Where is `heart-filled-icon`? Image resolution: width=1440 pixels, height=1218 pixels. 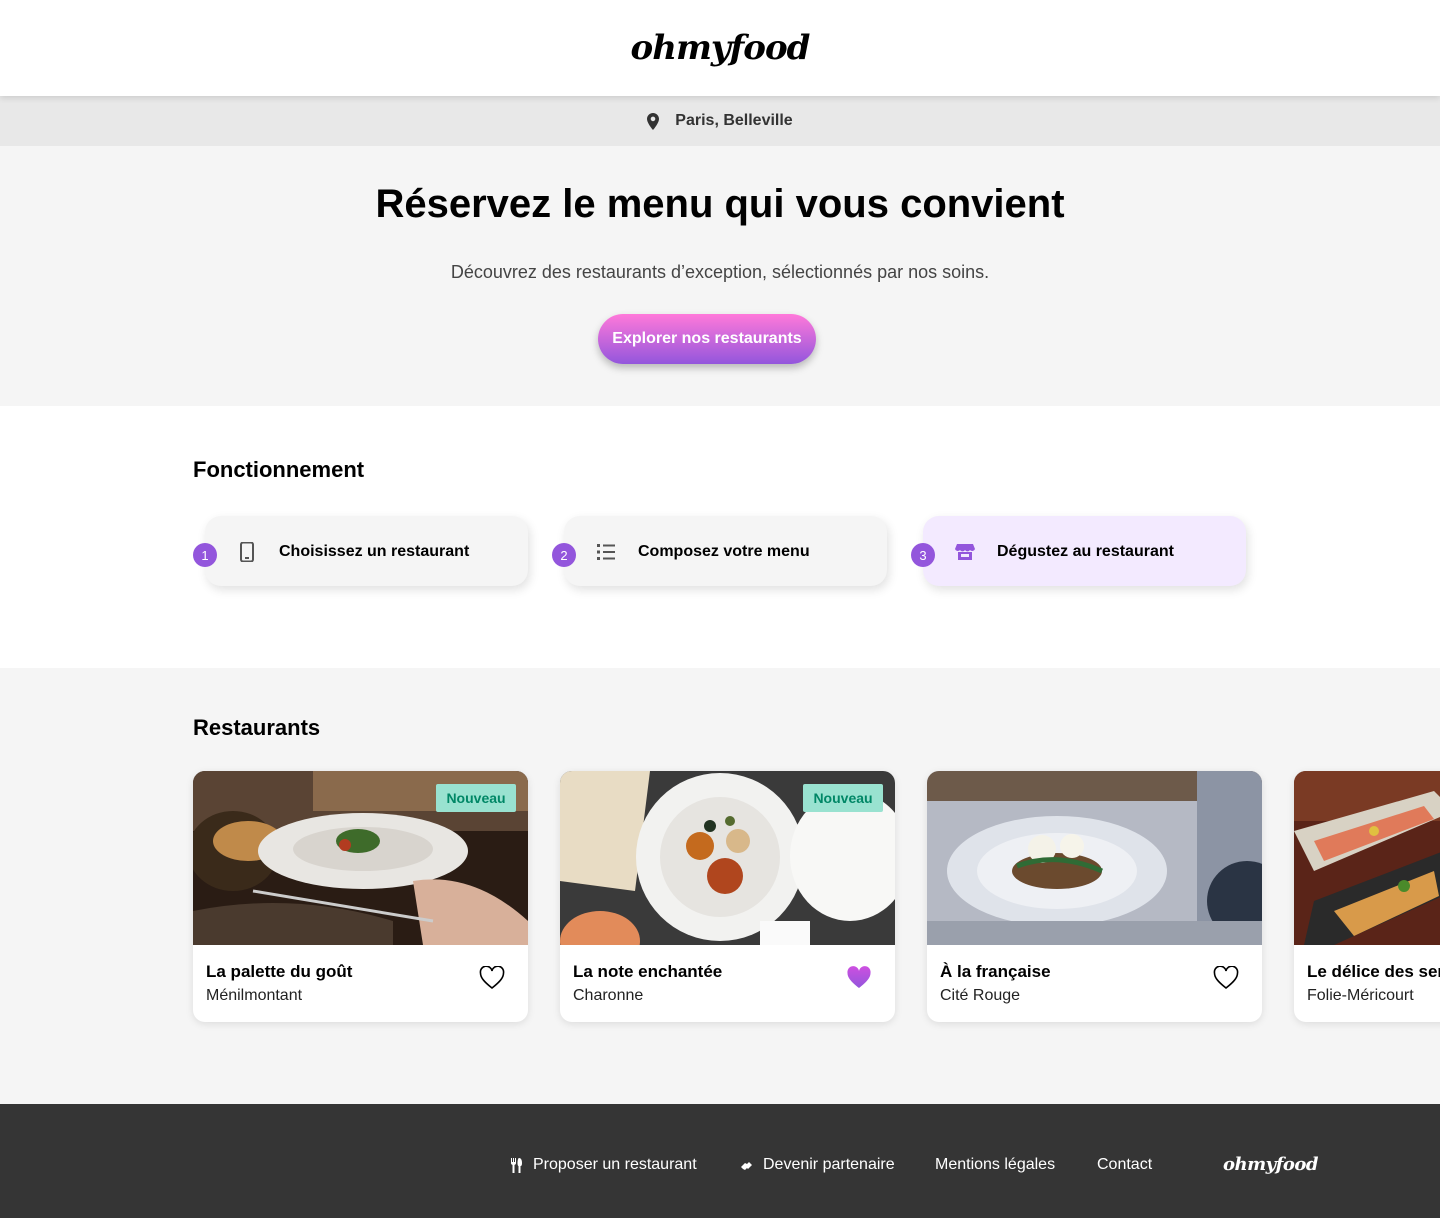 heart-filled-icon is located at coordinates (859, 978).